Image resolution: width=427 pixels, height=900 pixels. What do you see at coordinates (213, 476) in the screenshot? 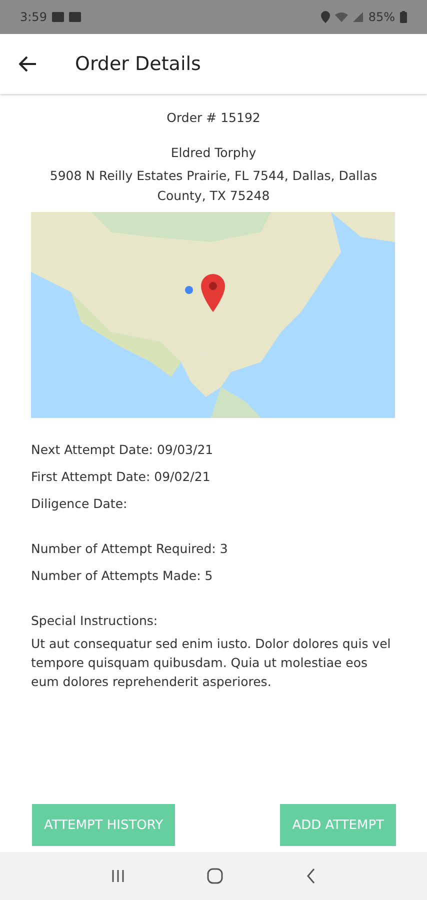
I see `date-field: First Attempt Date: 09/02/21` at bounding box center [213, 476].